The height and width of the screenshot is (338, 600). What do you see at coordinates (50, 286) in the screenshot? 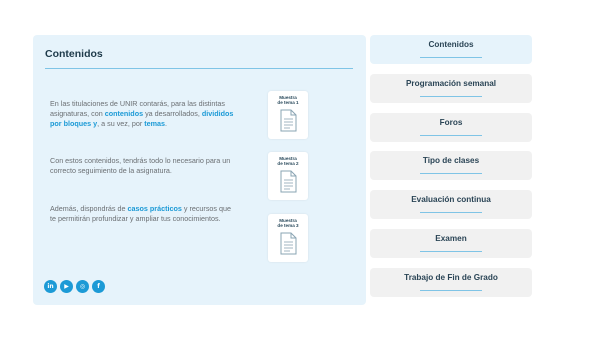
I see `linkedin-icon: in` at bounding box center [50, 286].